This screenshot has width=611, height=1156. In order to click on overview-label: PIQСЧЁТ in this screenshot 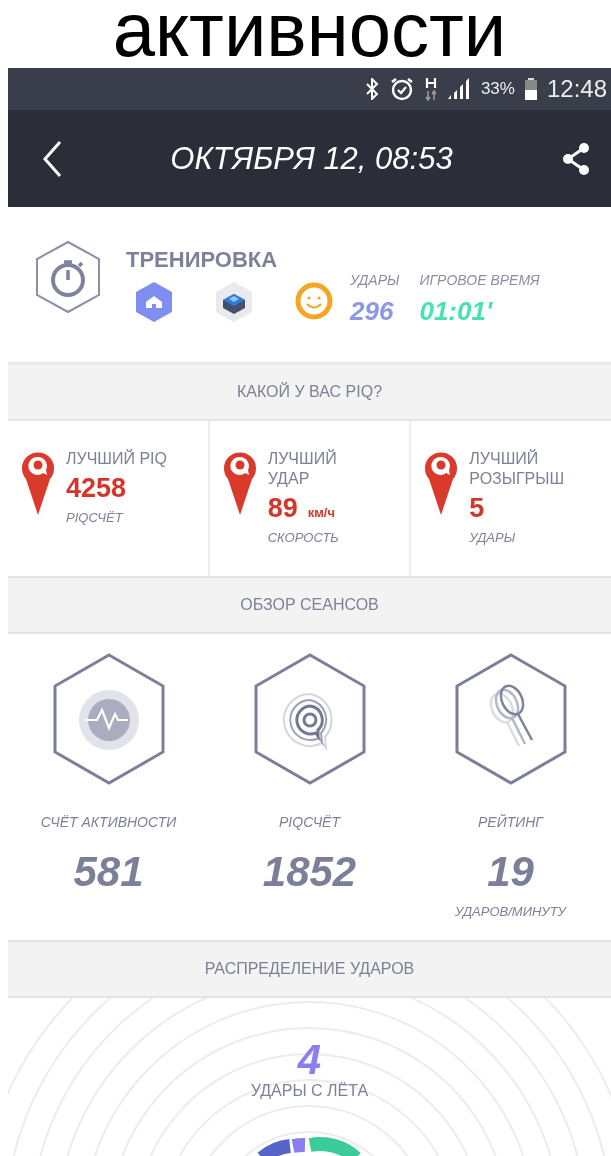, I will do `click(309, 822)`.